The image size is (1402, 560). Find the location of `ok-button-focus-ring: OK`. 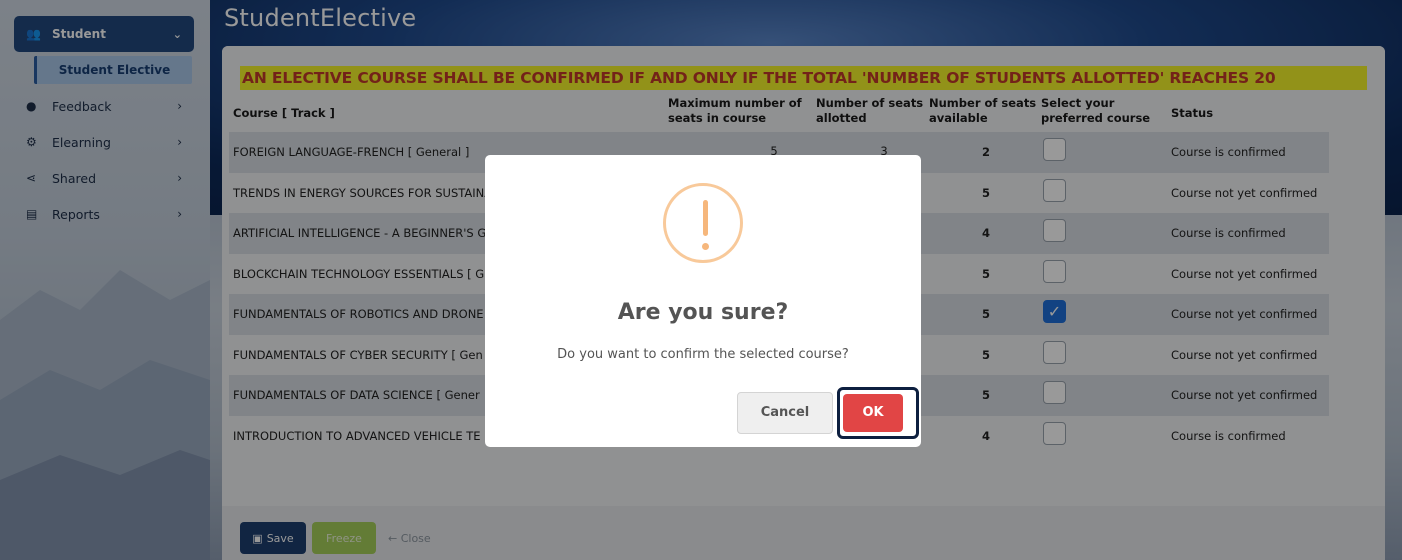

ok-button-focus-ring: OK is located at coordinates (878, 413).